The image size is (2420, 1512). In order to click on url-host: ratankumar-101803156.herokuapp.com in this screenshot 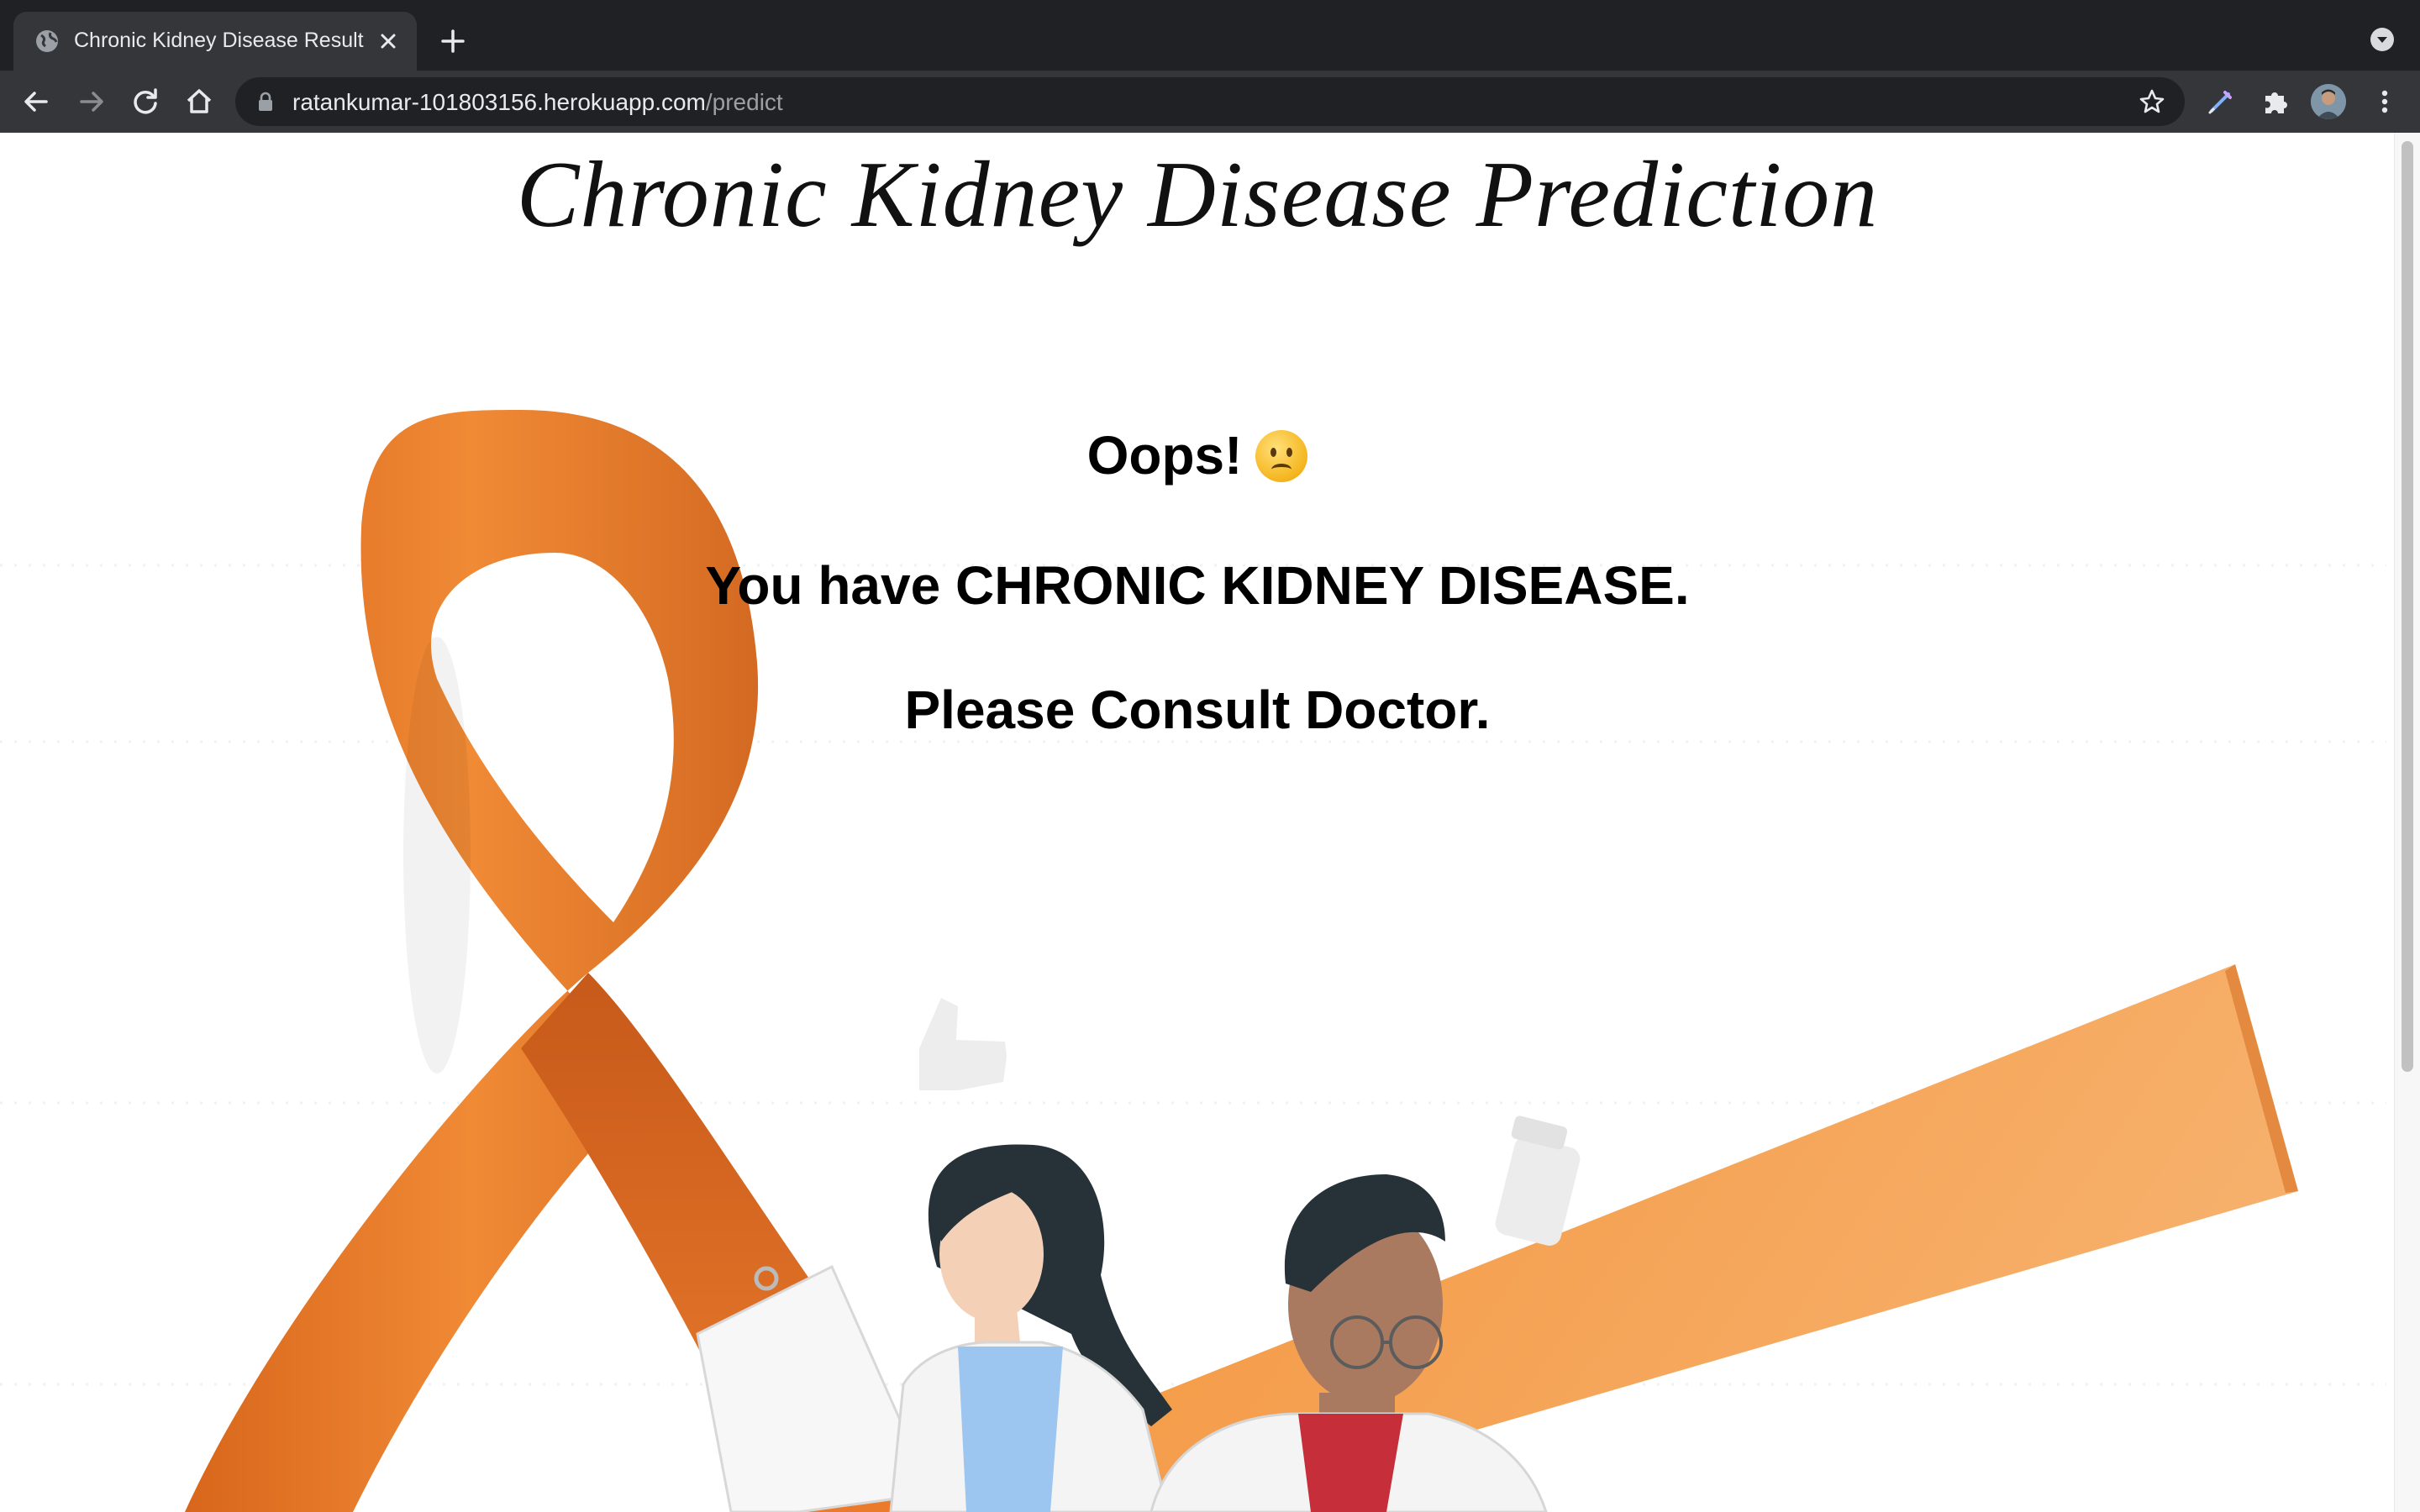, I will do `click(499, 102)`.